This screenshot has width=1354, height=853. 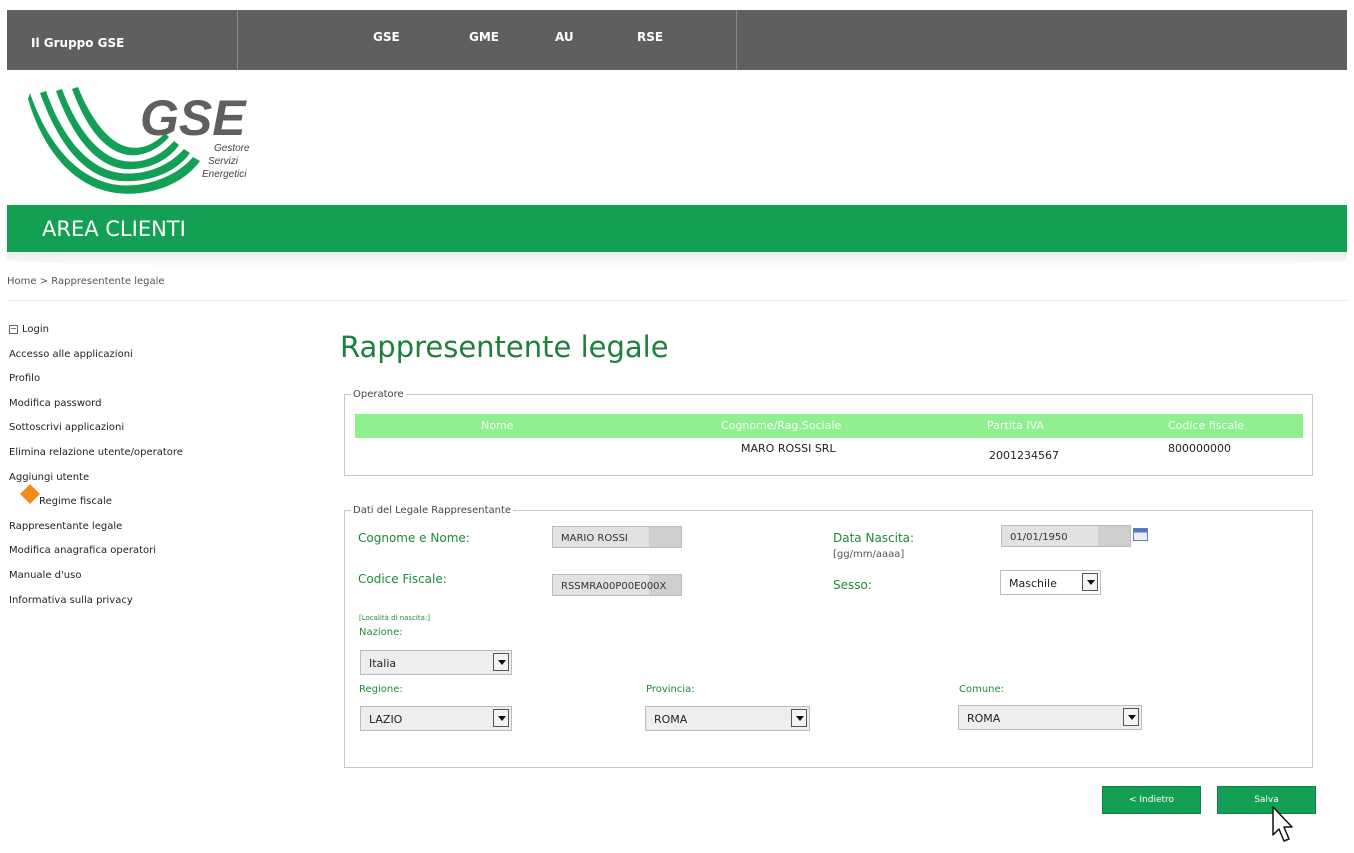 I want to click on top-nav-bar: Il Gruppo GSE GSE GME AU RSE, so click(x=677, y=40).